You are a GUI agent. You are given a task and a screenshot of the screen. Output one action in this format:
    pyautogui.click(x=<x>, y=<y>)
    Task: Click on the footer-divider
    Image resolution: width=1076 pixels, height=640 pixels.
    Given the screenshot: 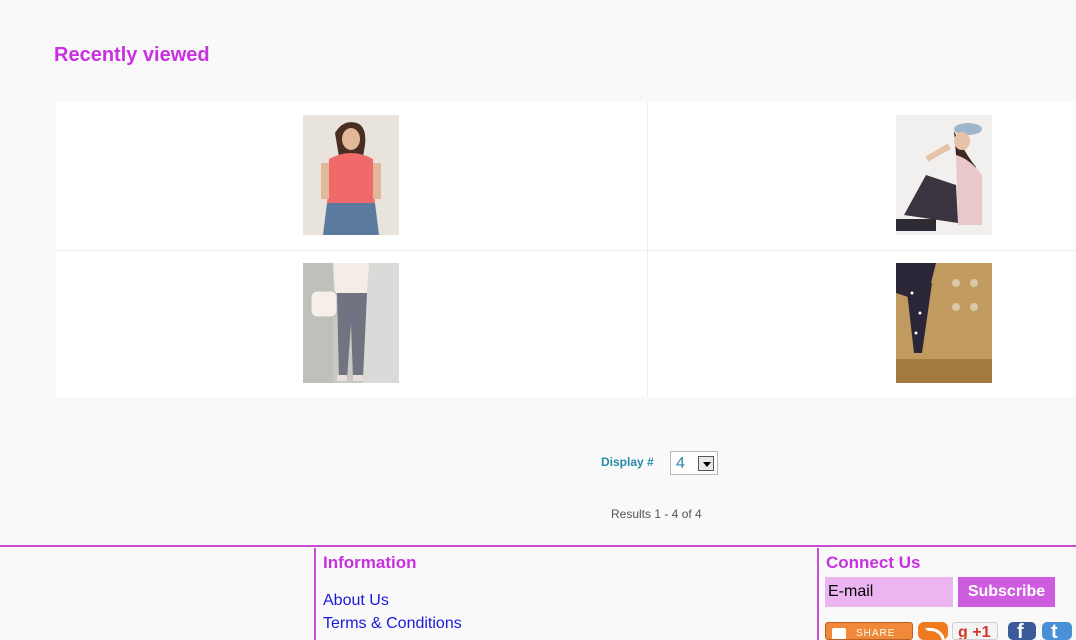 What is the action you would take?
    pyautogui.click(x=538, y=546)
    